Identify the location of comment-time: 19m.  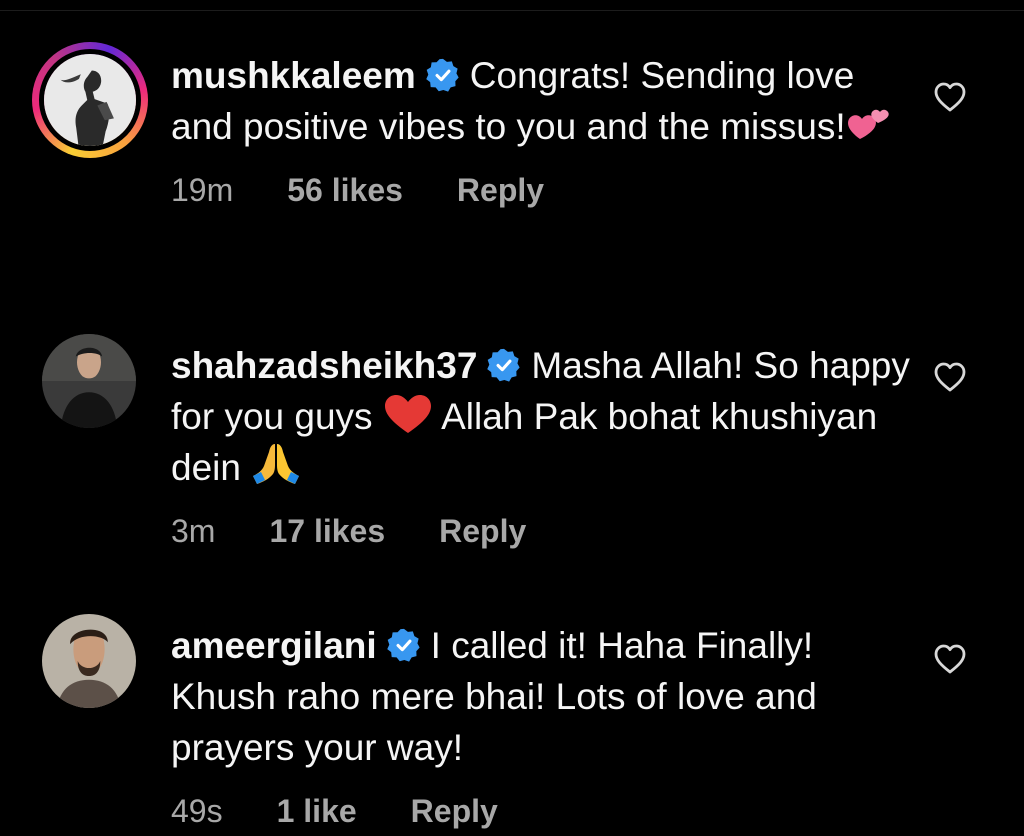
(202, 190).